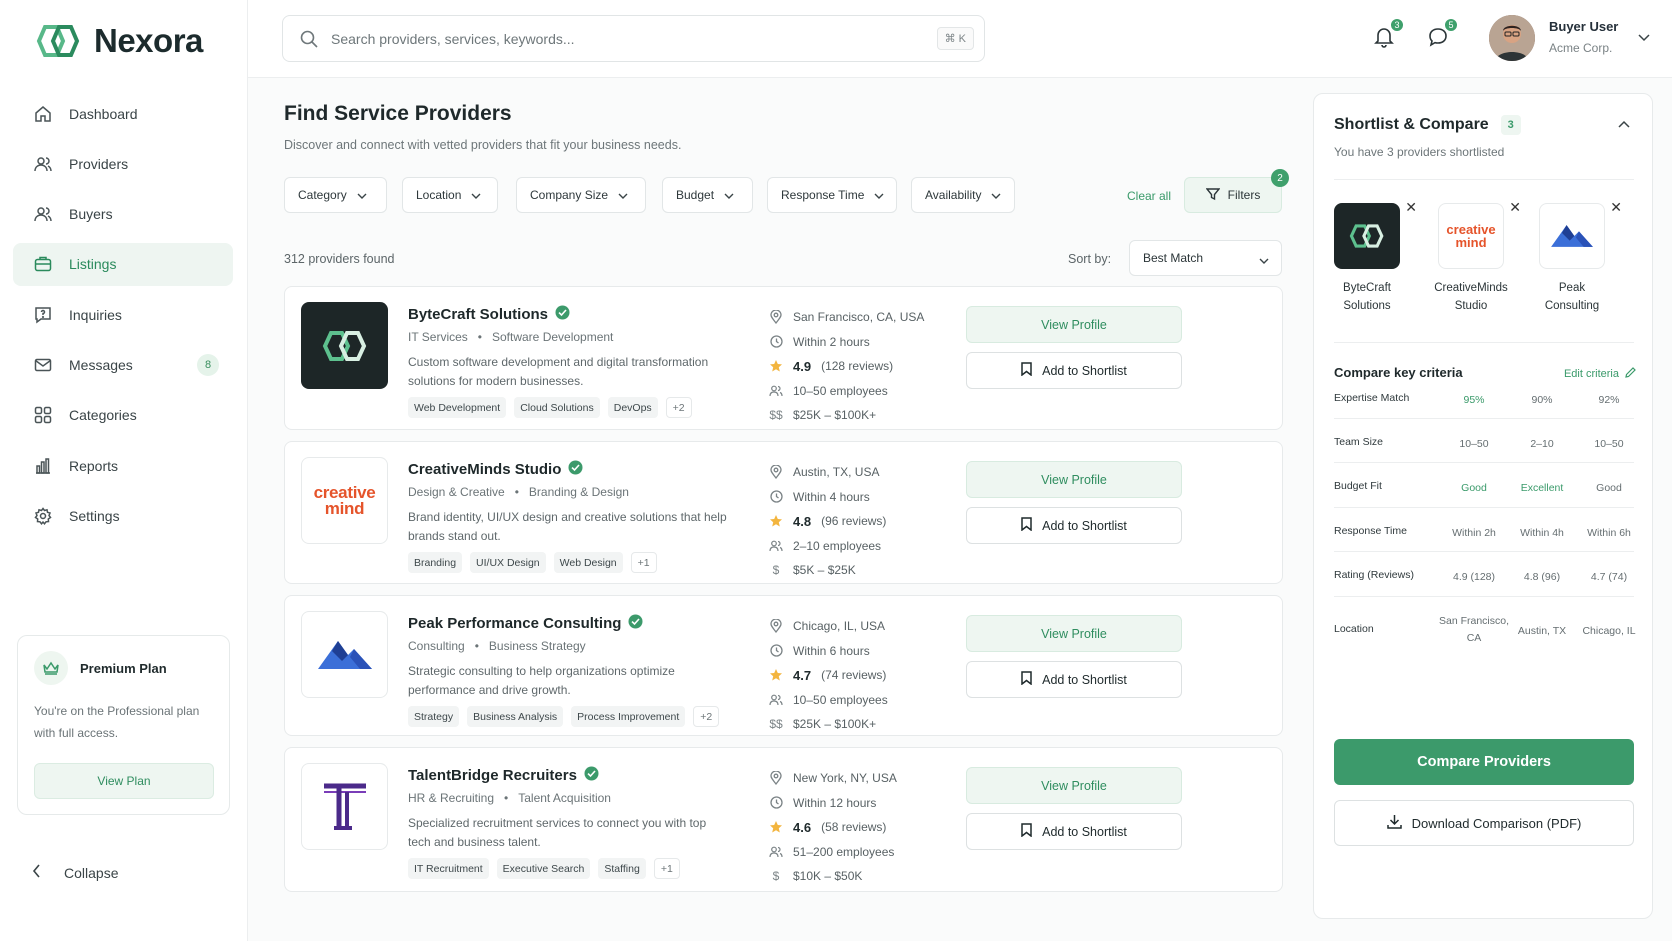  I want to click on criteria-value: Chicago, IL, so click(1609, 631).